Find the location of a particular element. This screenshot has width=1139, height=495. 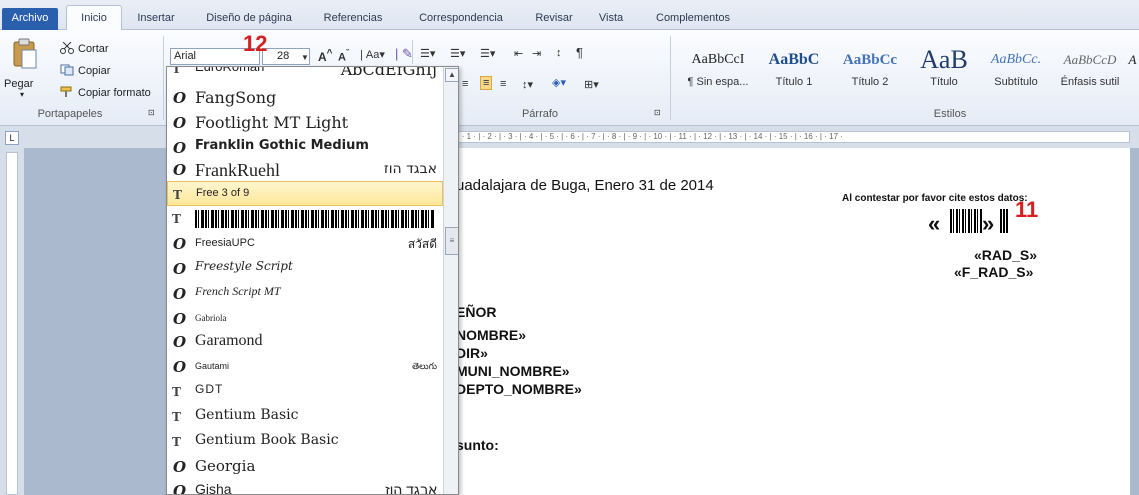

numbering-icon: ☰▾ is located at coordinates (457, 53).